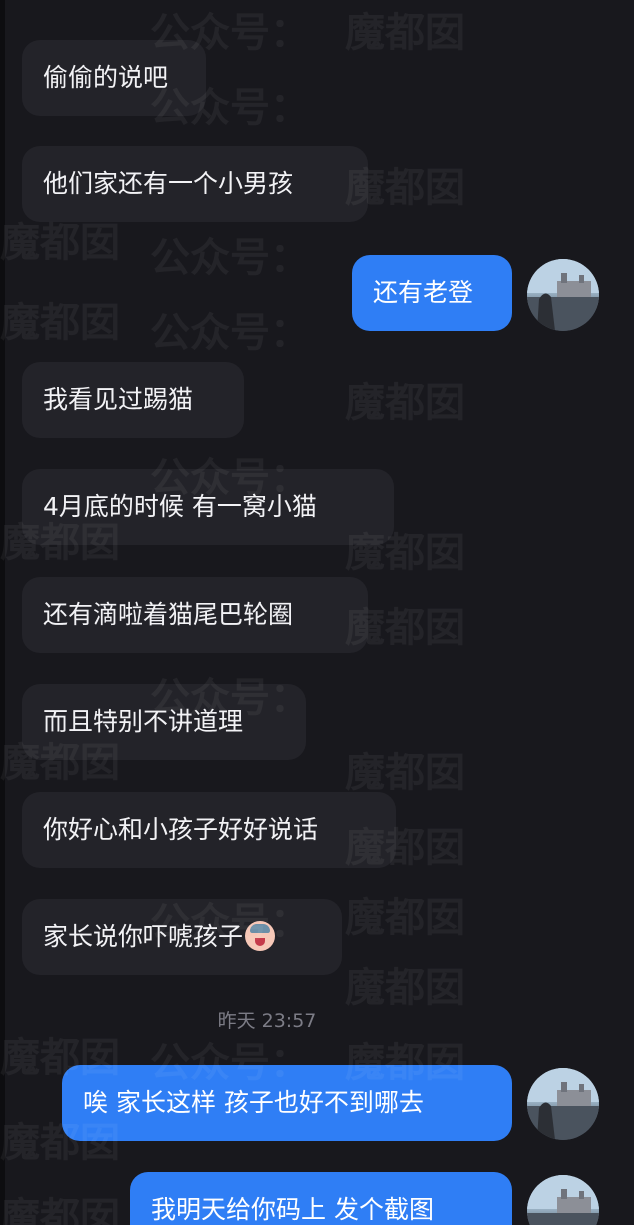 The width and height of the screenshot is (634, 1225). I want to click on message-incoming: 而且特别不讲道理, so click(164, 722).